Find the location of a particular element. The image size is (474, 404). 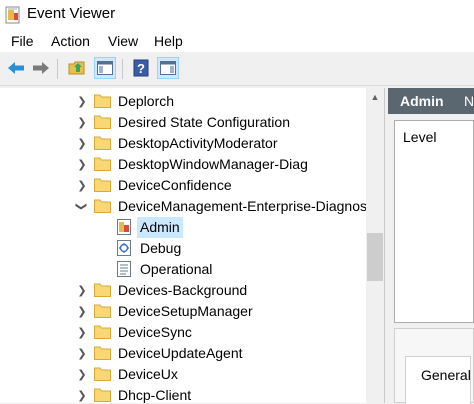

tree-item-operational: Operational is located at coordinates (183, 269).